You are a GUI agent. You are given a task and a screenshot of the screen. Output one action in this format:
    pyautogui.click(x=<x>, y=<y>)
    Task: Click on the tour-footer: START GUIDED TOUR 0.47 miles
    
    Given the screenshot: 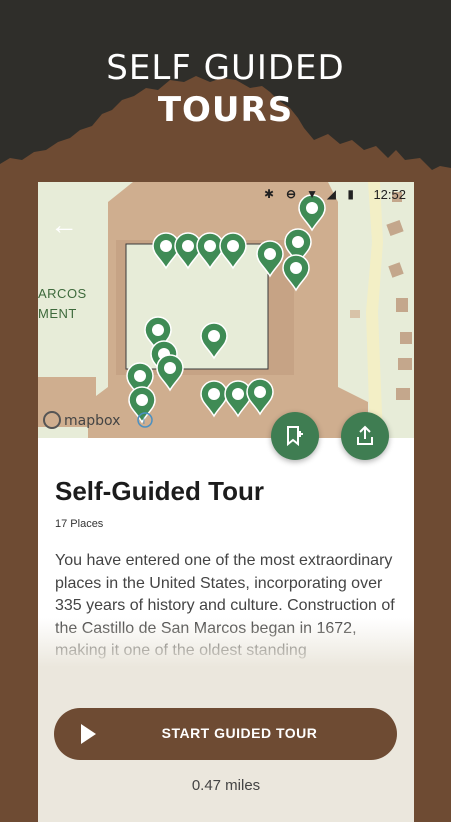 What is the action you would take?
    pyautogui.click(x=226, y=753)
    